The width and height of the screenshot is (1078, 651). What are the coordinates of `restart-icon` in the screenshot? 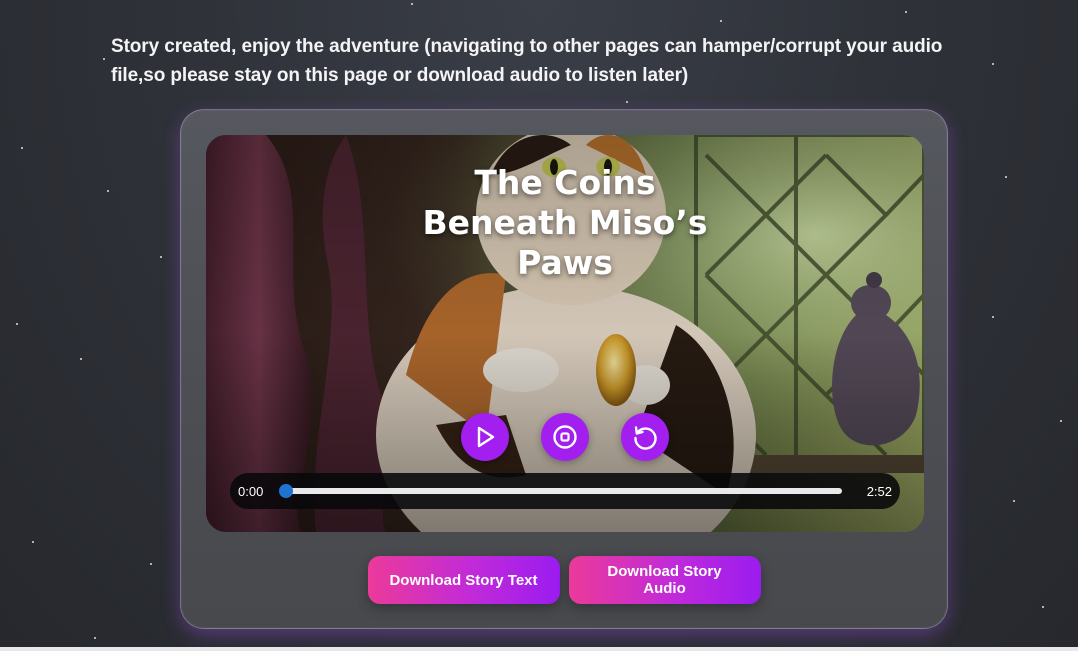 It's located at (645, 438).